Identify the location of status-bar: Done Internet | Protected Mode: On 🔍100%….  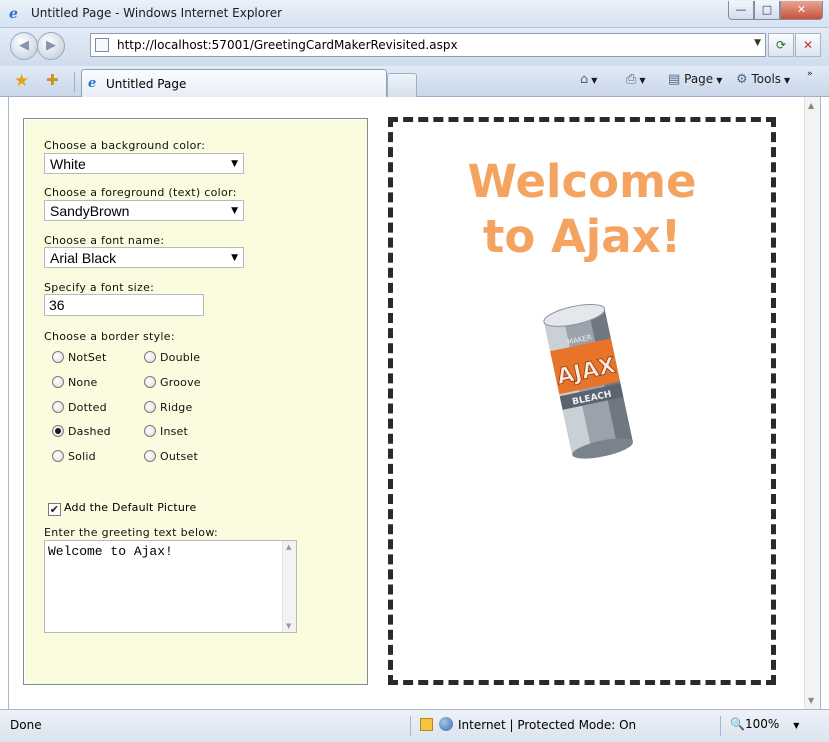
(414, 725).